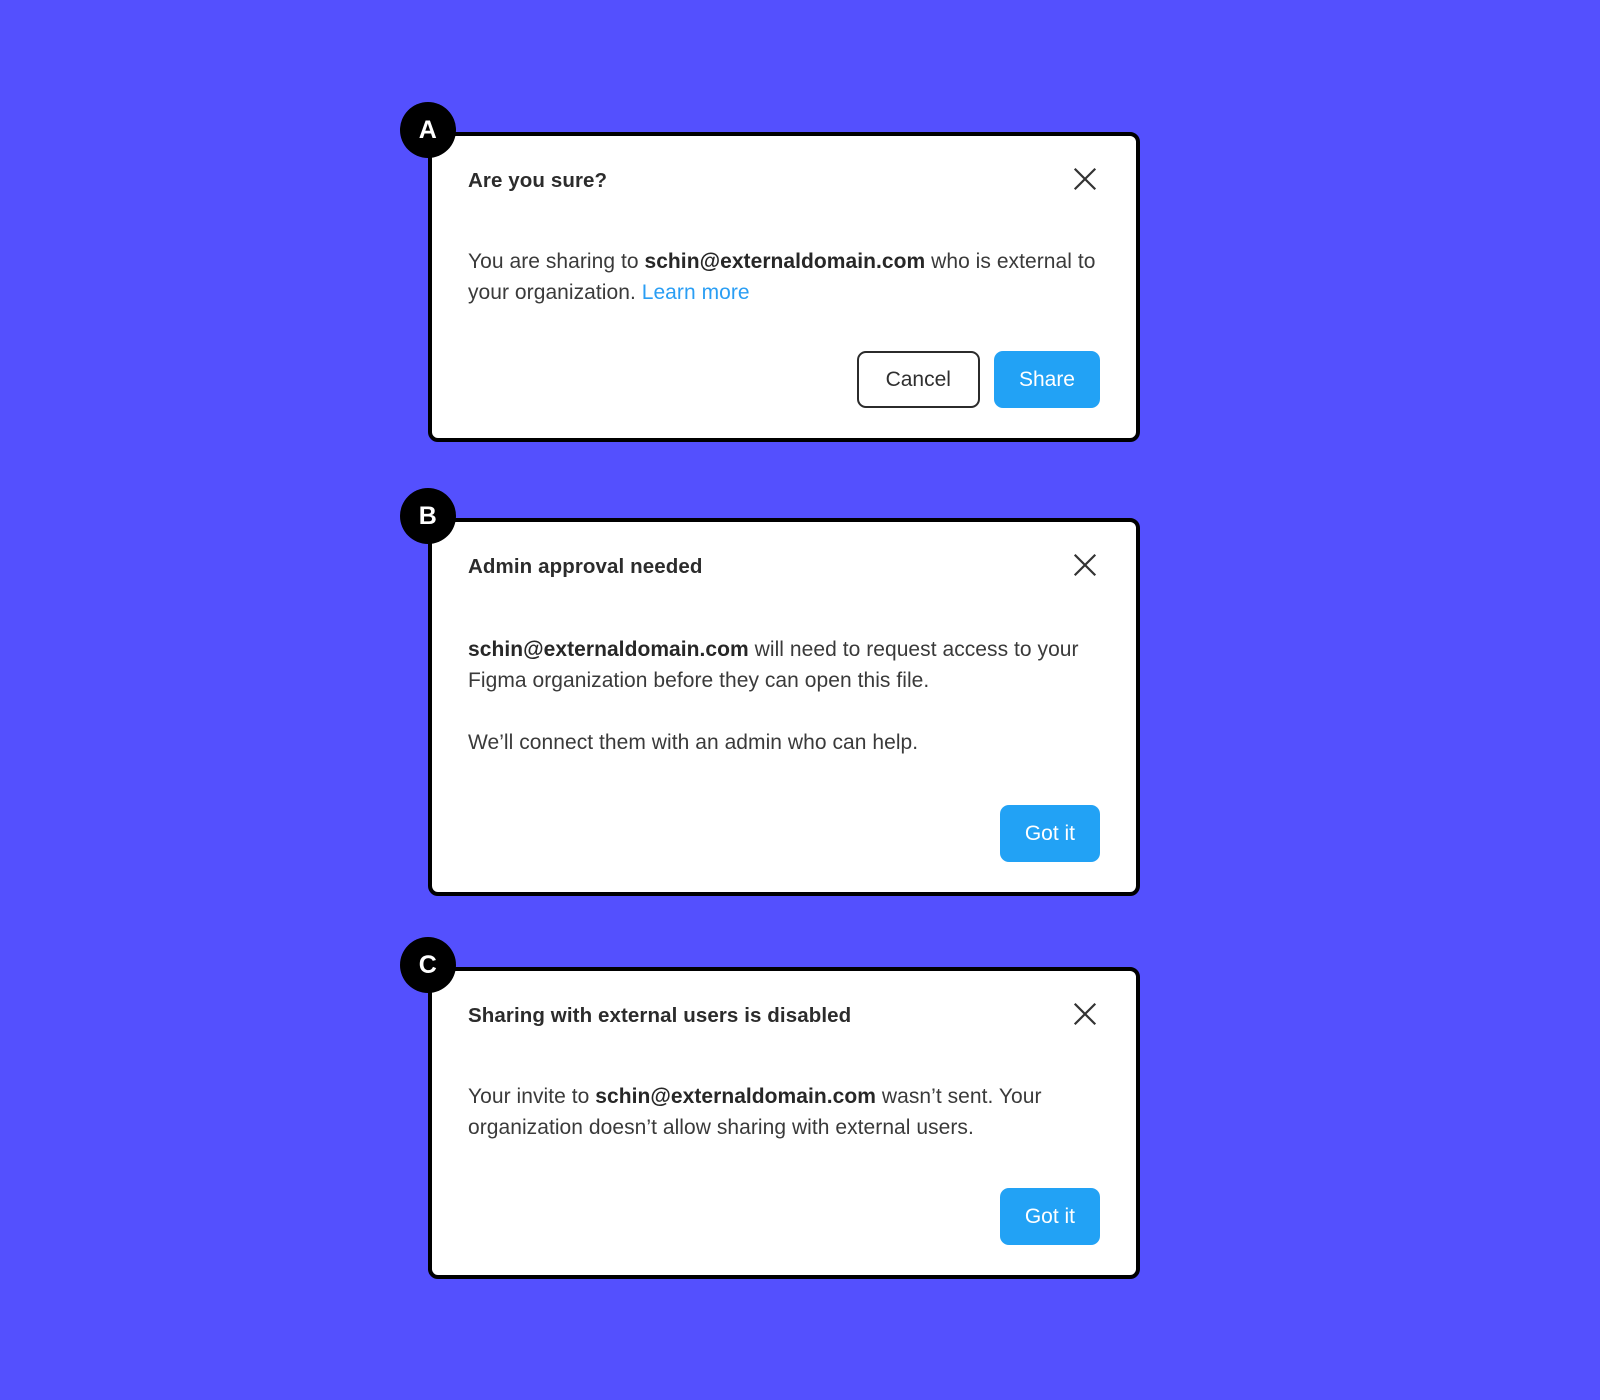  Describe the element at coordinates (784, 379) in the screenshot. I see `dialog-actions: Cancel Share` at that location.